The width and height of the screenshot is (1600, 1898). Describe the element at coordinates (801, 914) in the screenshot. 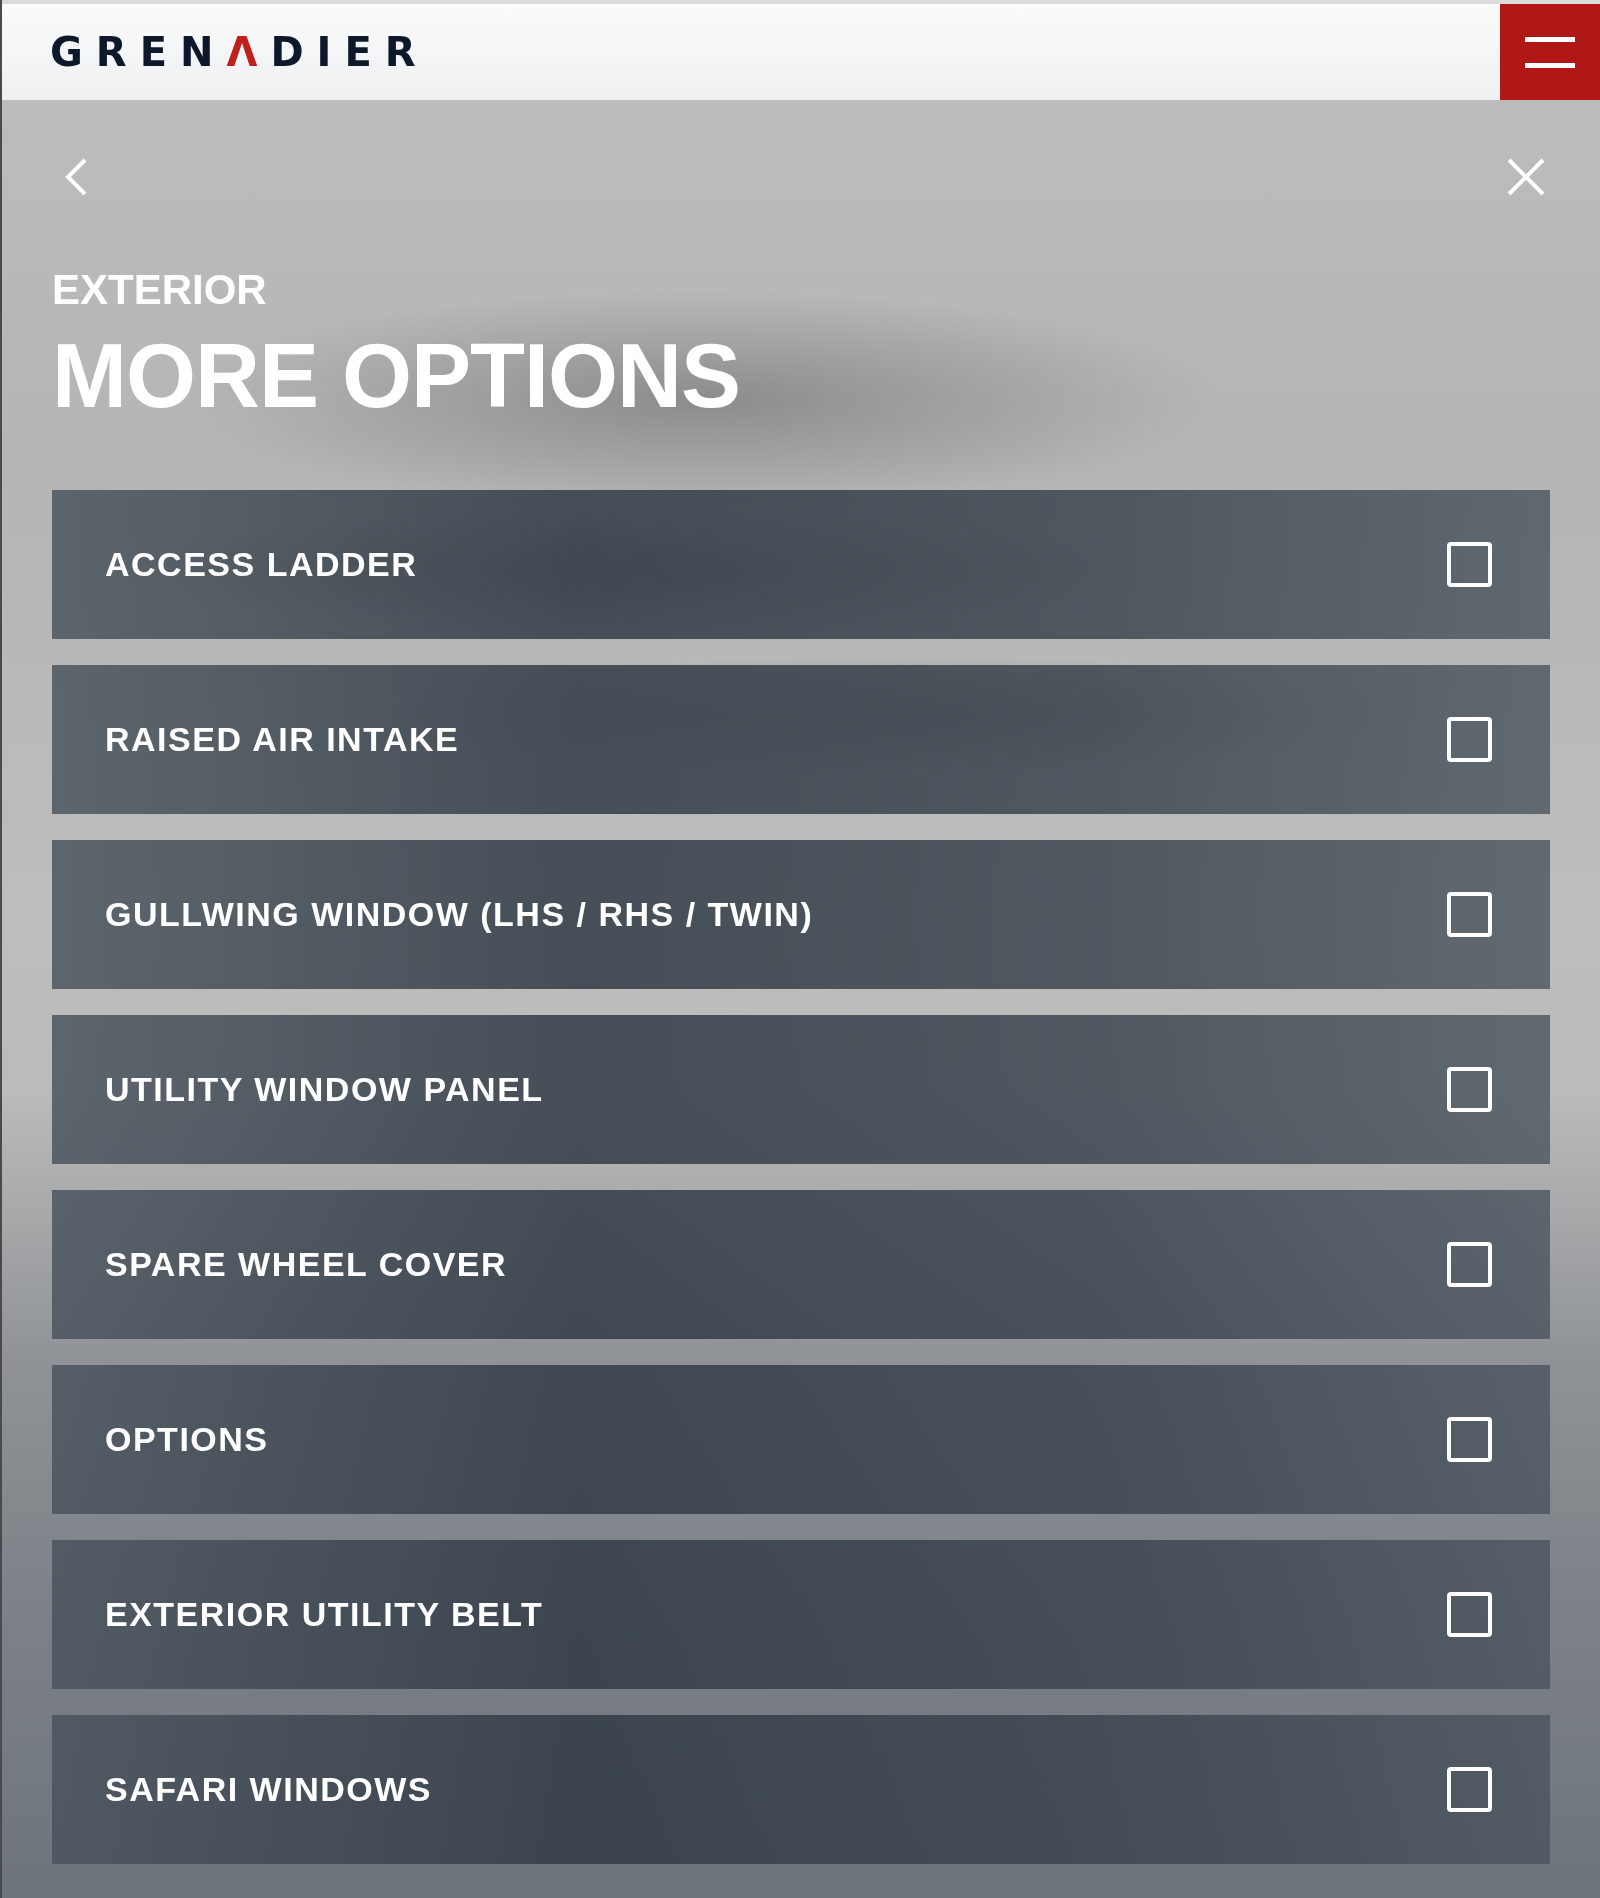

I see `option-row: GULLWING WINDOW (LHS / RHS / TWIN)` at that location.